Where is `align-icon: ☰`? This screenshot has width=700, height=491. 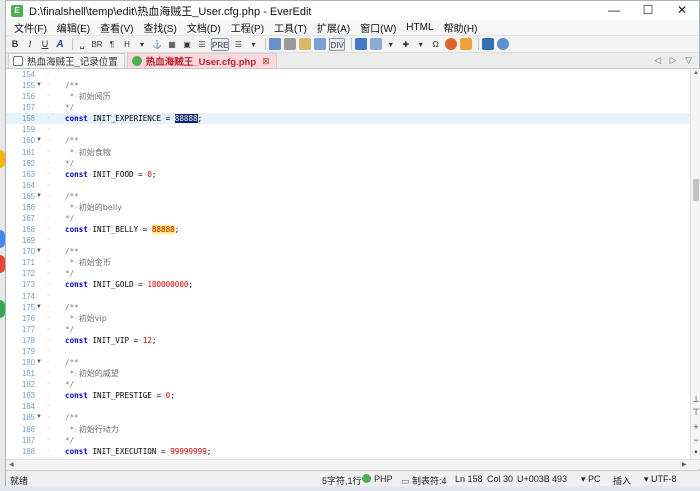 align-icon: ☰ is located at coordinates (238, 44).